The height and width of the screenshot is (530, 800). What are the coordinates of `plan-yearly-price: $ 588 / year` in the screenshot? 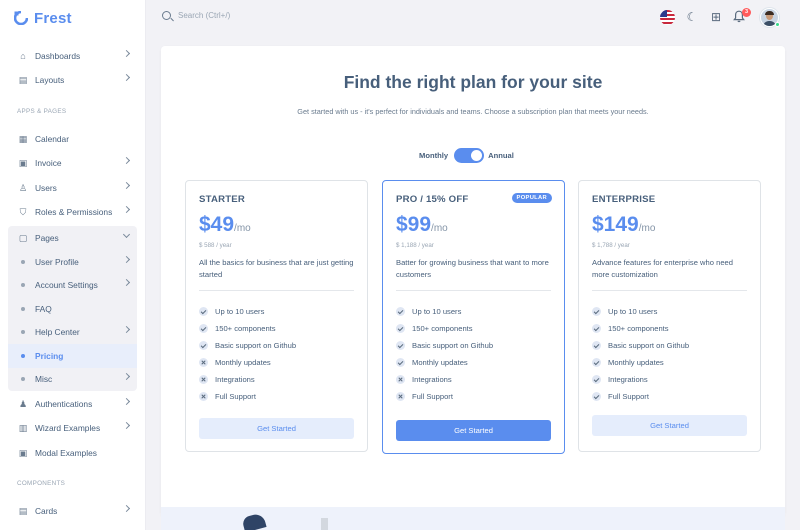 It's located at (215, 245).